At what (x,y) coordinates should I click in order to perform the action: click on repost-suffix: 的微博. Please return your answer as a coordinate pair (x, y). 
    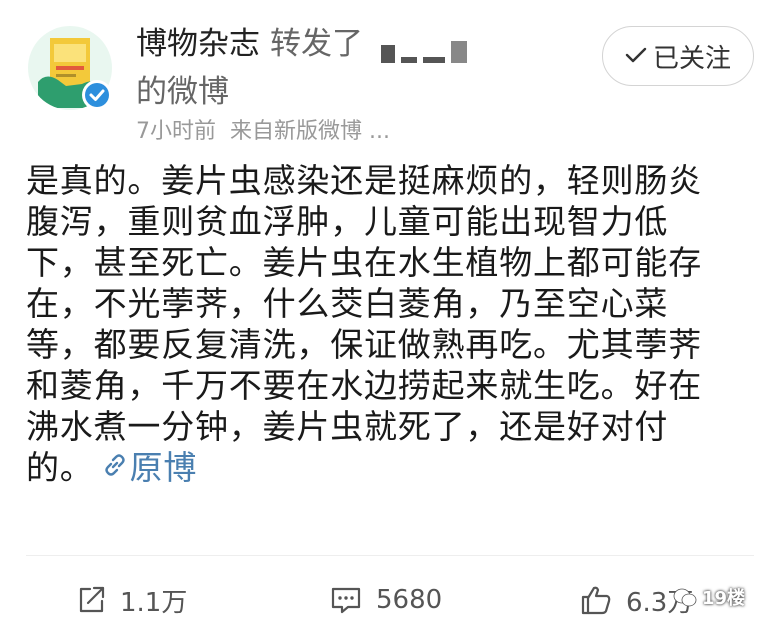
    Looking at the image, I should click on (182, 92).